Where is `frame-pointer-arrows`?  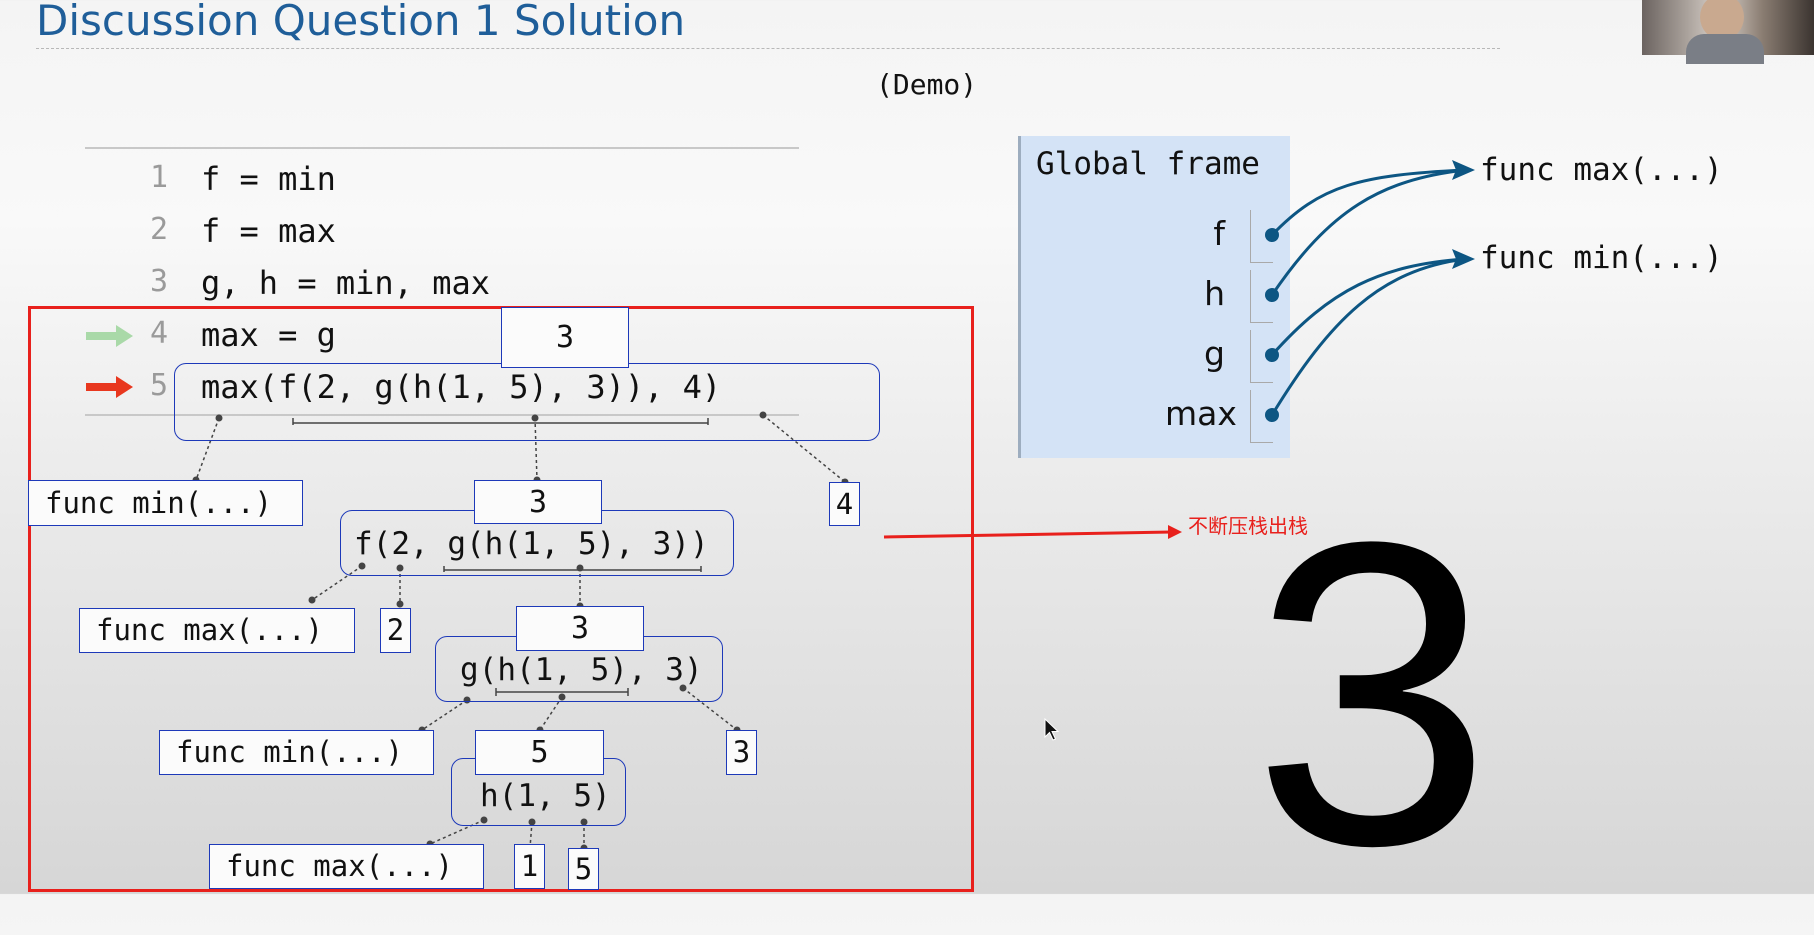 frame-pointer-arrows is located at coordinates (1370, 291).